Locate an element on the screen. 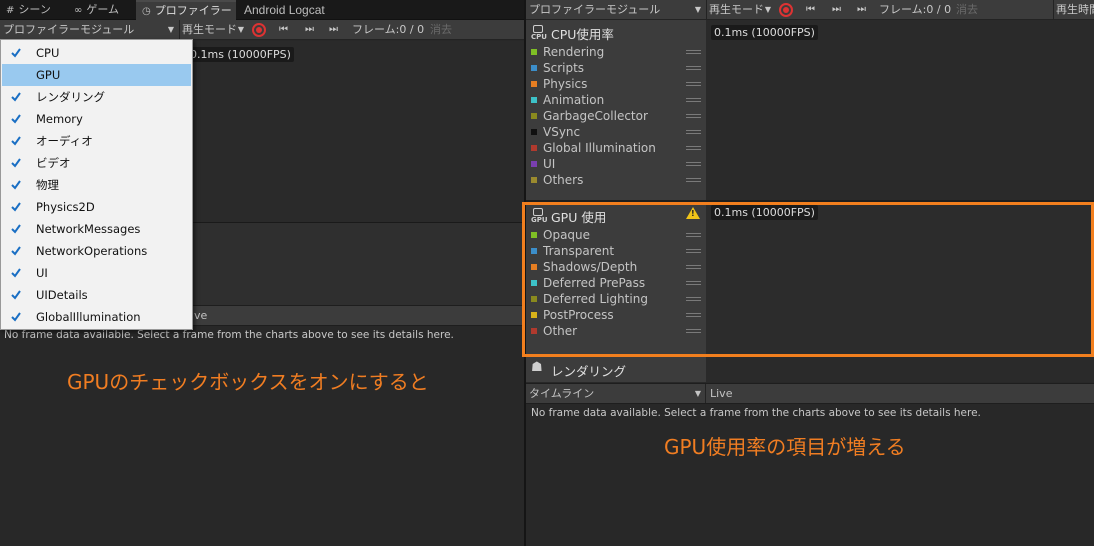 Image resolution: width=1094 pixels, height=546 pixels. menu-item-label: UIDetails is located at coordinates (62, 295).